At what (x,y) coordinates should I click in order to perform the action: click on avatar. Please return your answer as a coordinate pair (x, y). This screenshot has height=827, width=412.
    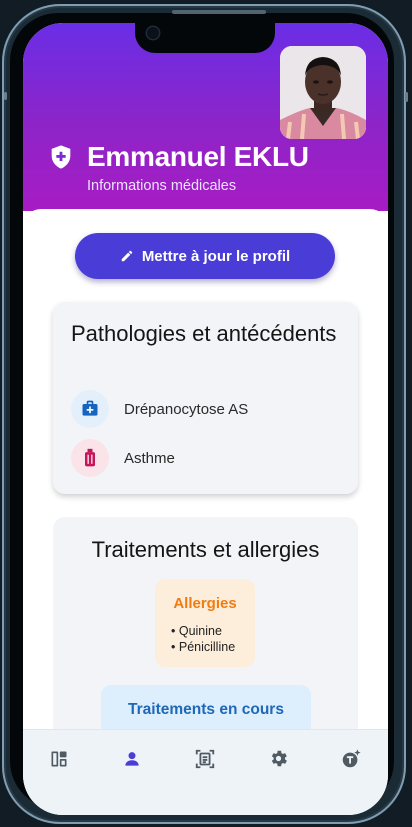
    Looking at the image, I should click on (323, 92).